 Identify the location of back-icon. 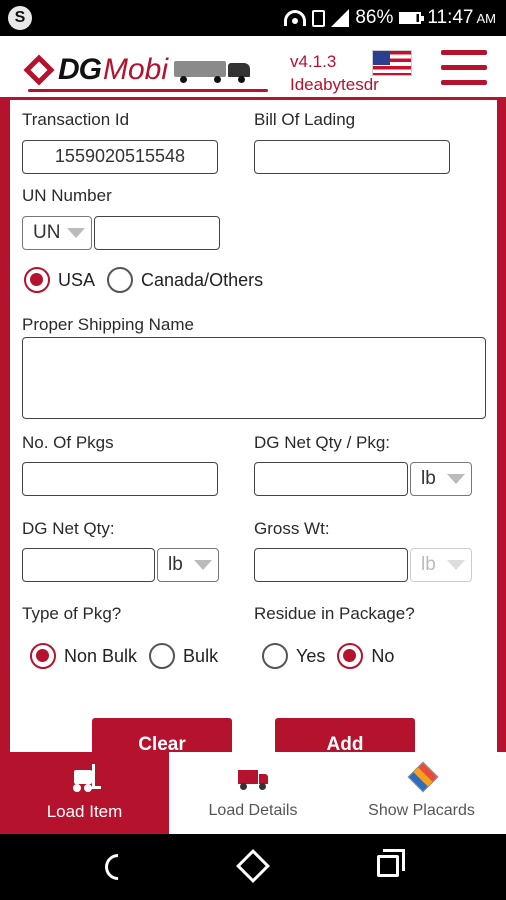
(118, 867).